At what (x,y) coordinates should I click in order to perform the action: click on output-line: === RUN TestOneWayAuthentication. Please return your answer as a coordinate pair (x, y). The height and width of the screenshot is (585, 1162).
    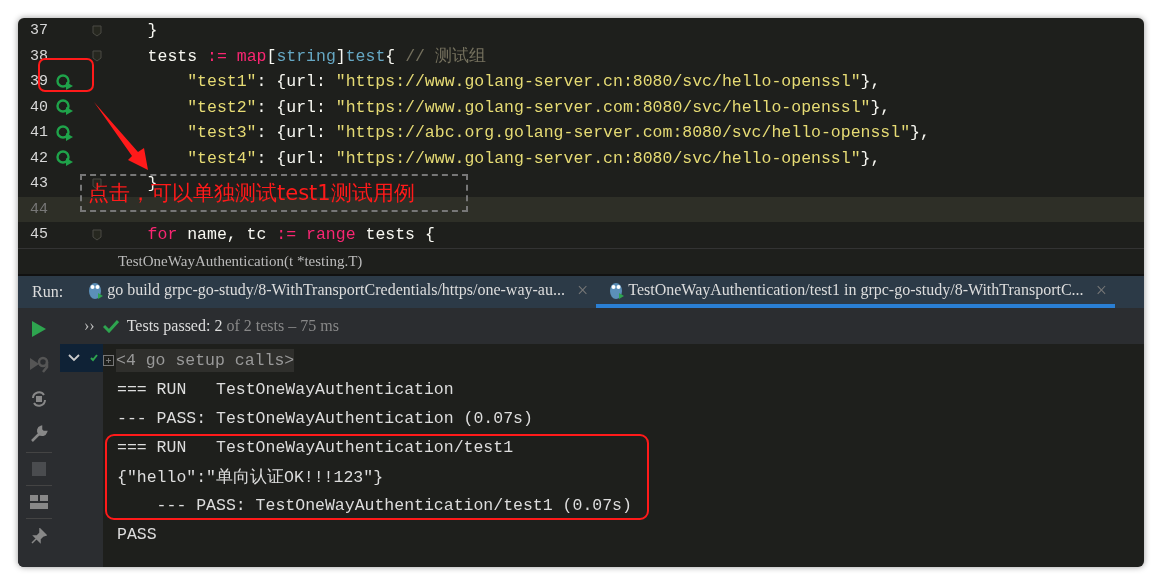
    Looking at the image, I should click on (285, 389).